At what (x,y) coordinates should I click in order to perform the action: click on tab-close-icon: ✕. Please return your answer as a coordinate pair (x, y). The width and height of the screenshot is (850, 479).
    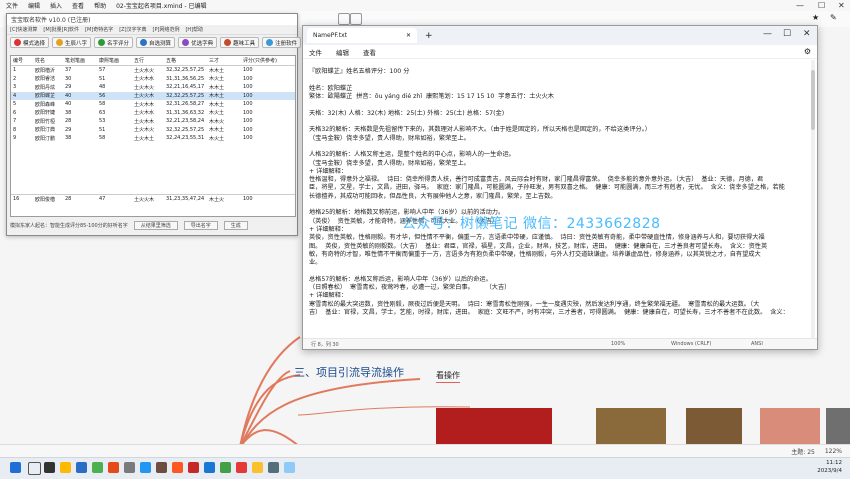
    Looking at the image, I should click on (408, 35).